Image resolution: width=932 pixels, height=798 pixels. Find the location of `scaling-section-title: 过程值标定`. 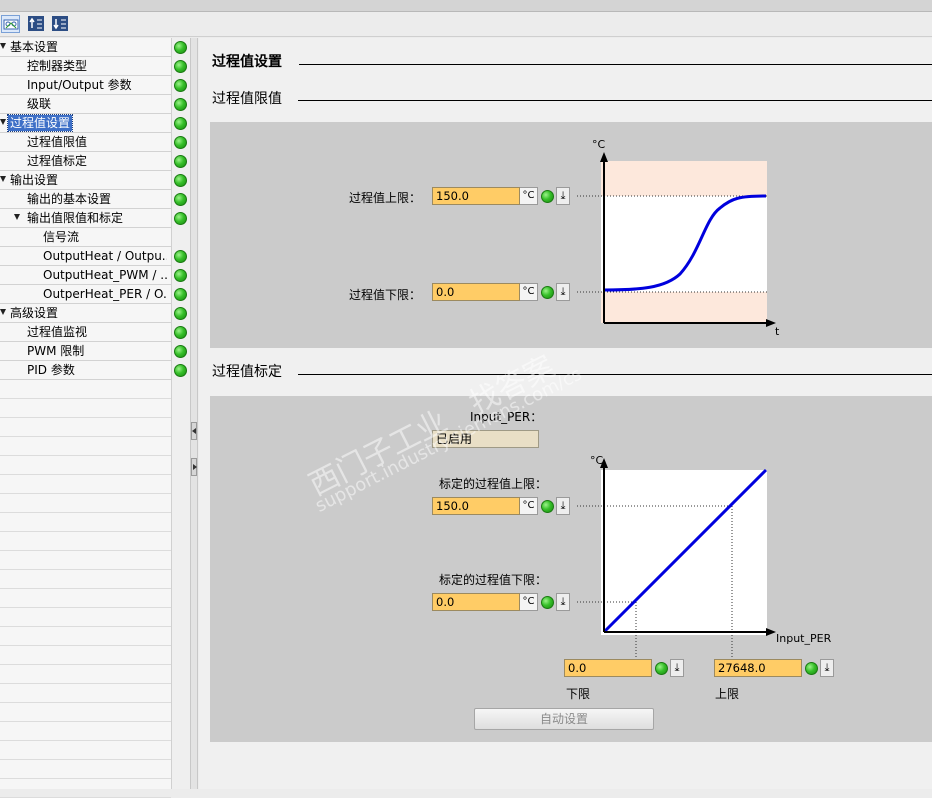

scaling-section-title: 过程值标定 is located at coordinates (247, 372).